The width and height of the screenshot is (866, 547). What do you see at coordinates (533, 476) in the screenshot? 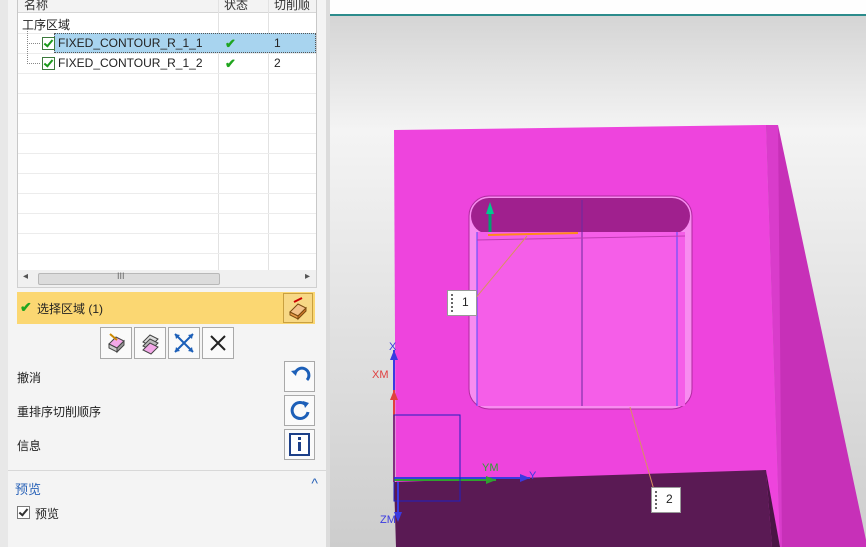
I see `axis-y-label: Y` at bounding box center [533, 476].